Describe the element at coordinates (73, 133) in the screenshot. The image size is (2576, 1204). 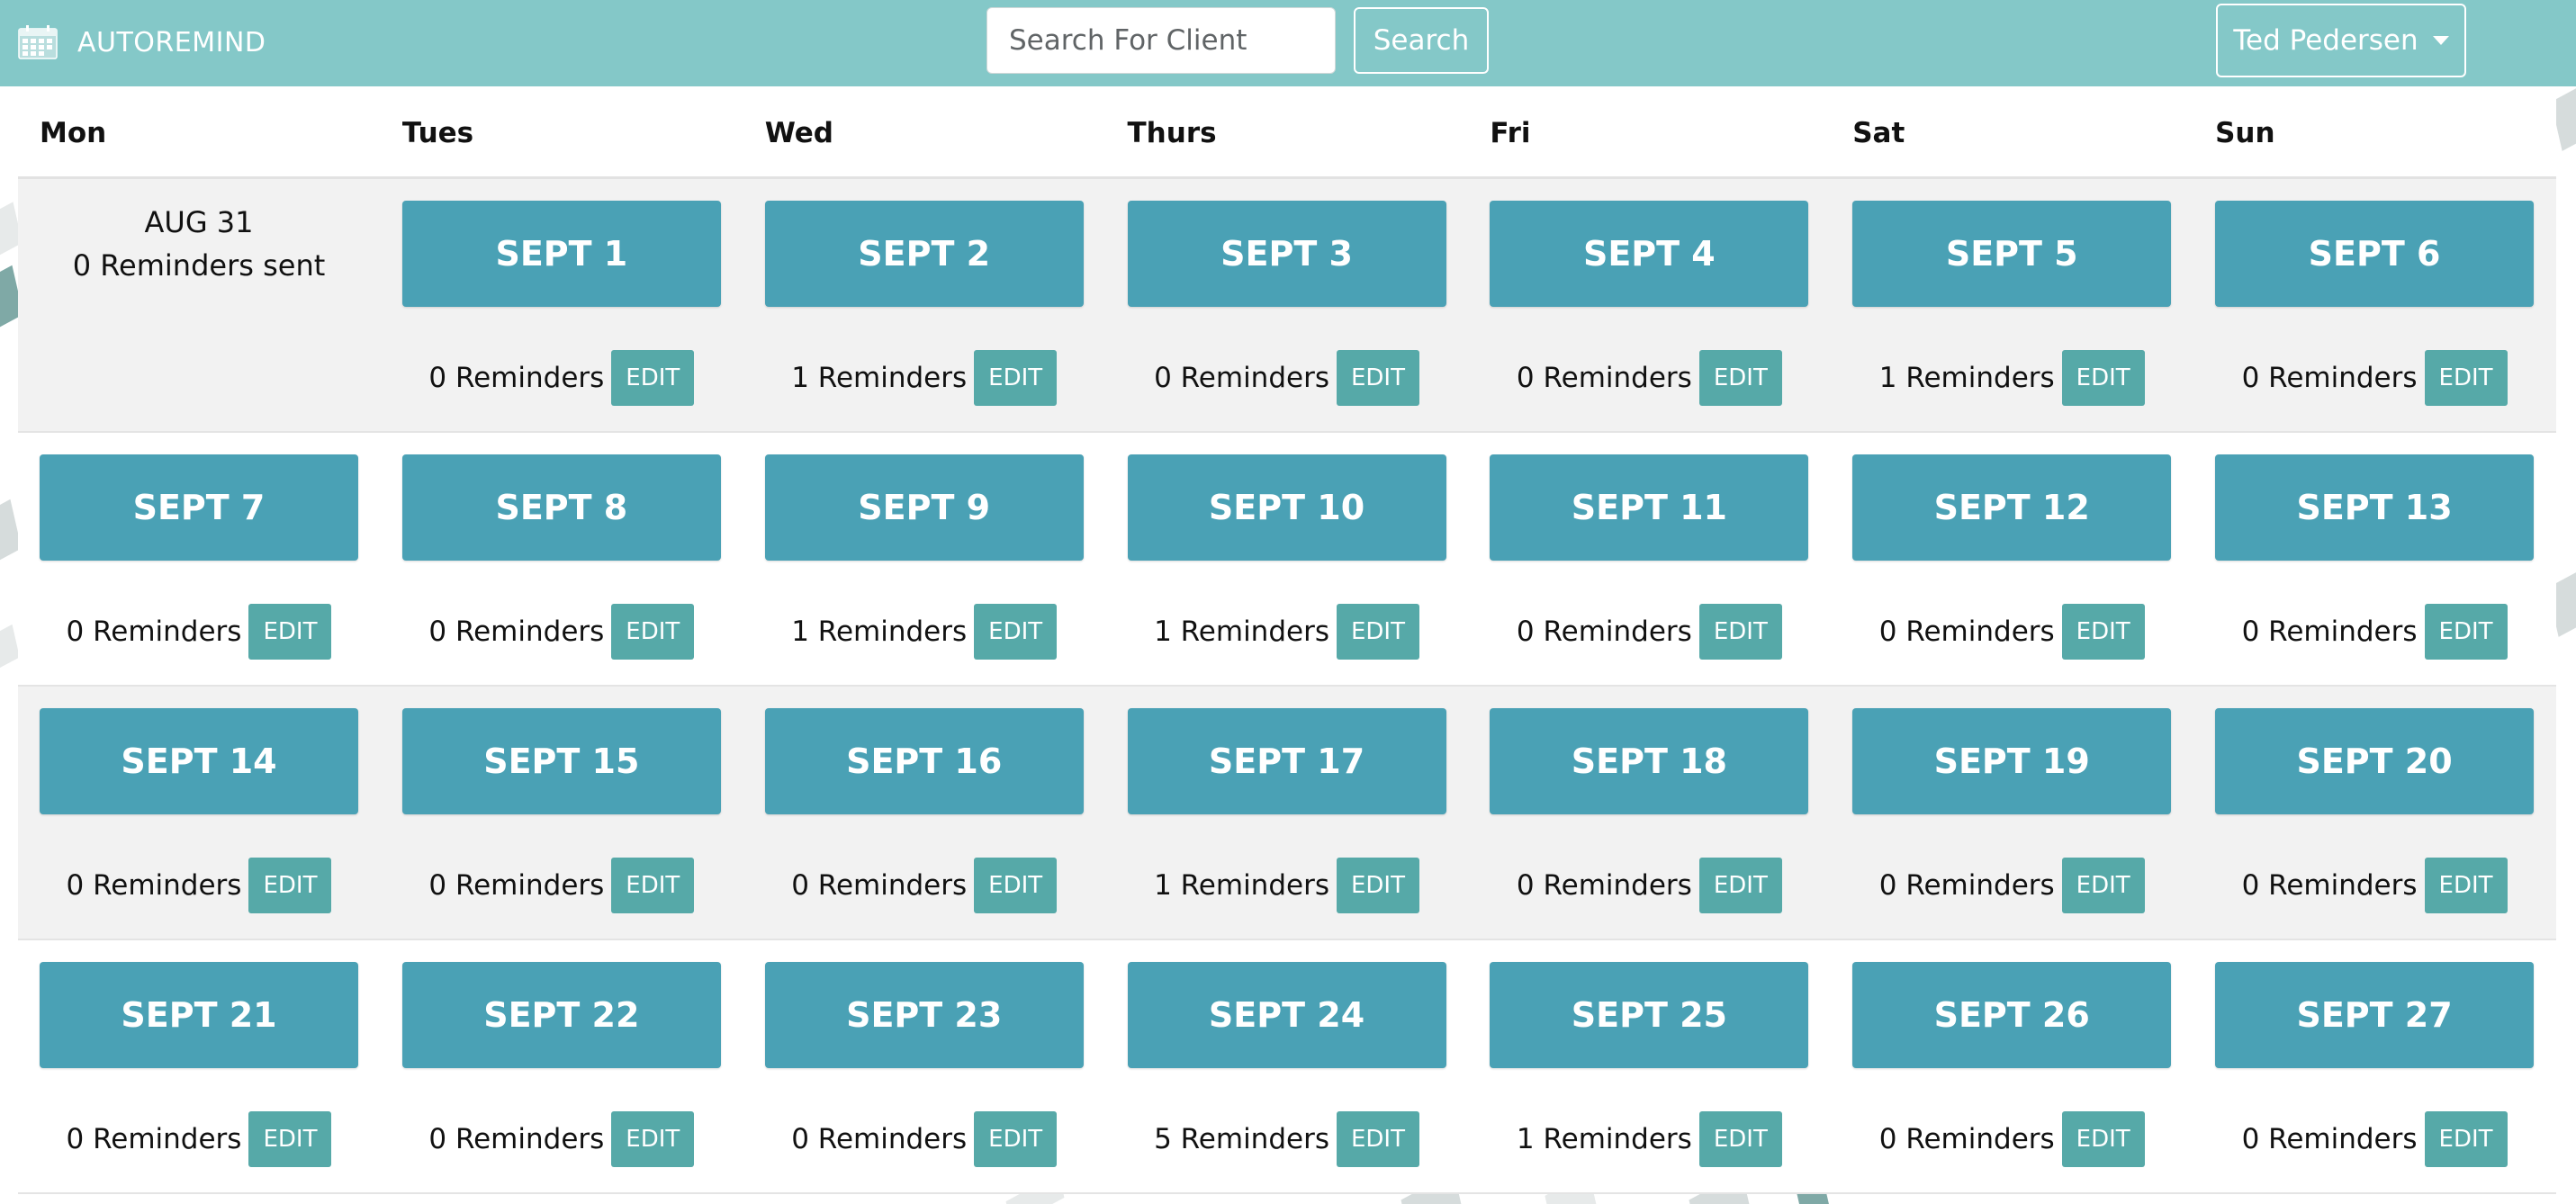
I see `weekday-header: Mon` at that location.